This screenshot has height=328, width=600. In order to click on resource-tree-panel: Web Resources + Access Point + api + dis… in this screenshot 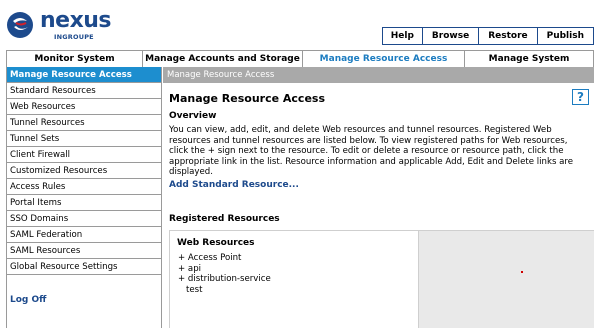, I will do `click(294, 279)`.